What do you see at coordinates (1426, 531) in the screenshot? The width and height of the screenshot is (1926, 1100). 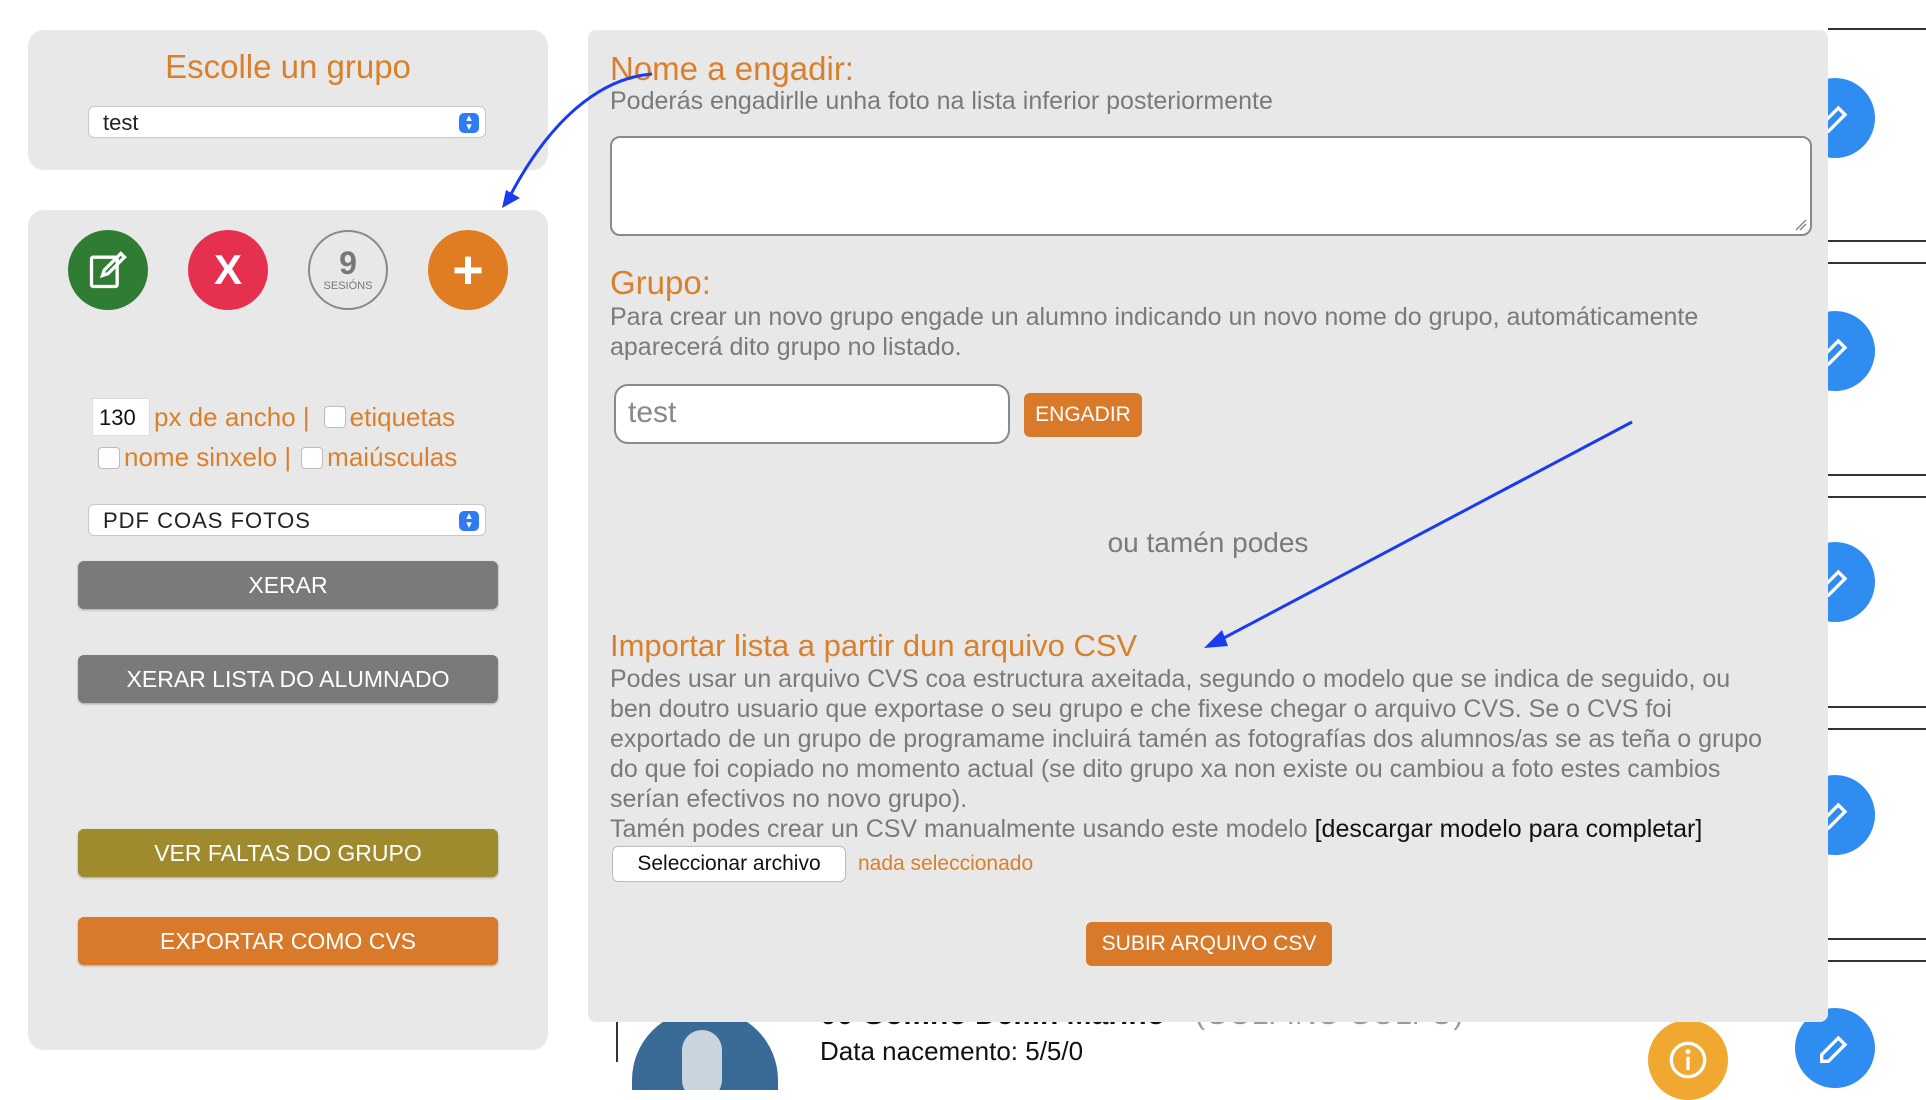 I see `arrow-to-import` at bounding box center [1426, 531].